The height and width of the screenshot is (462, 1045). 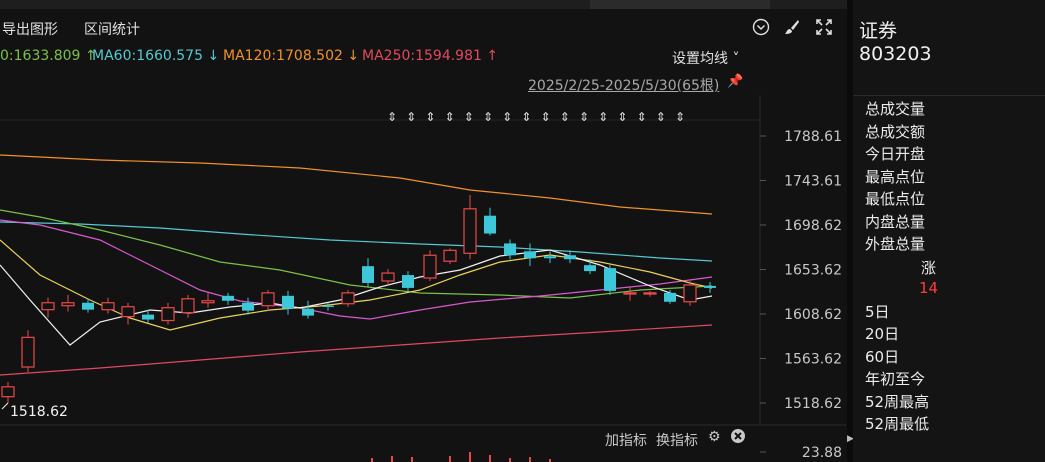 I want to click on panel-separator, so click(x=949, y=95).